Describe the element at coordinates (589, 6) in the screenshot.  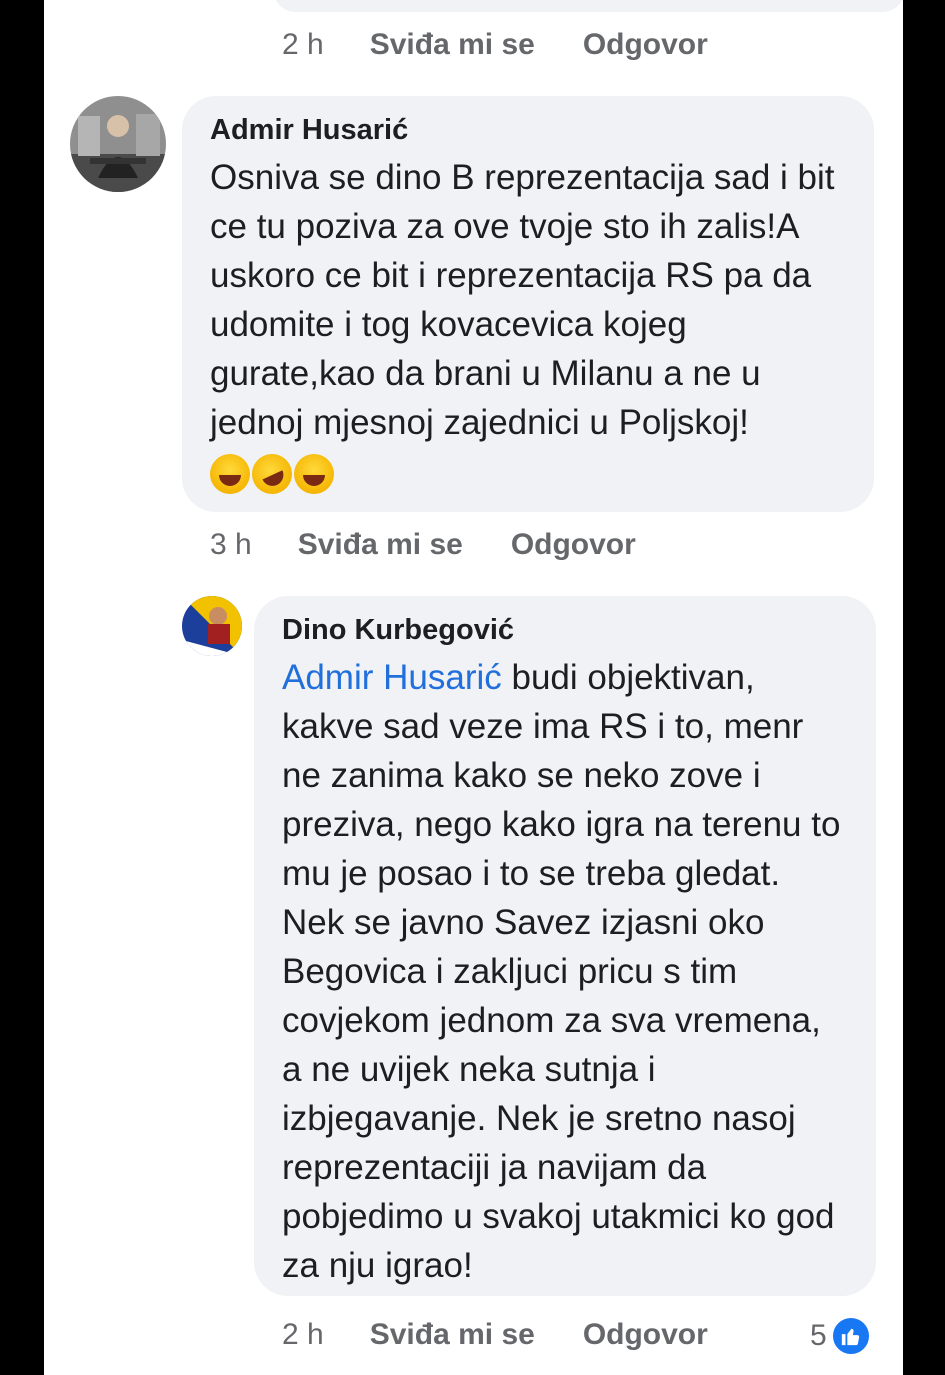
I see `previous-comment-bubble` at that location.